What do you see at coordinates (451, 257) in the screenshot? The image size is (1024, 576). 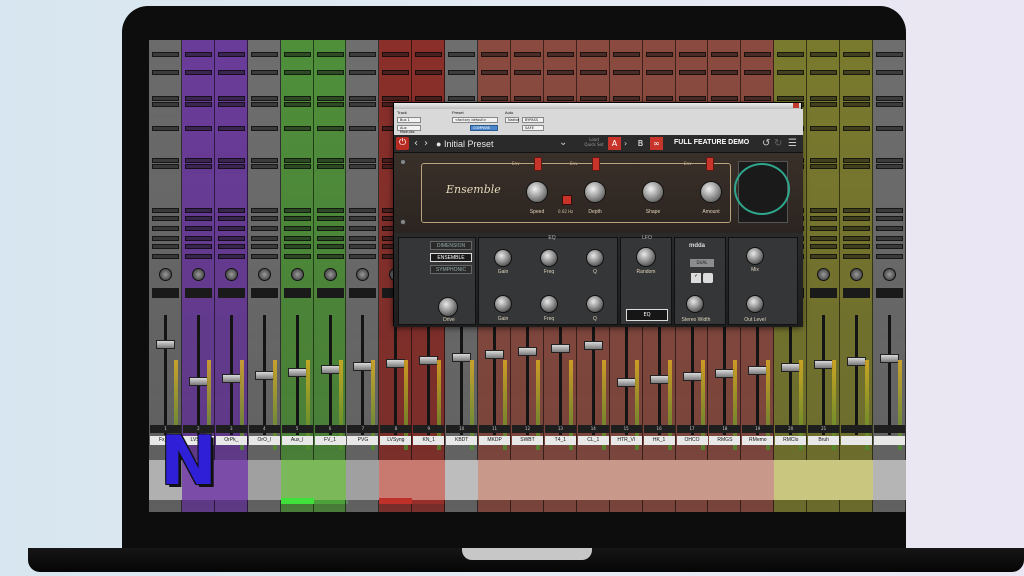 I see `ensemble-button: ENSEMBLE` at bounding box center [451, 257].